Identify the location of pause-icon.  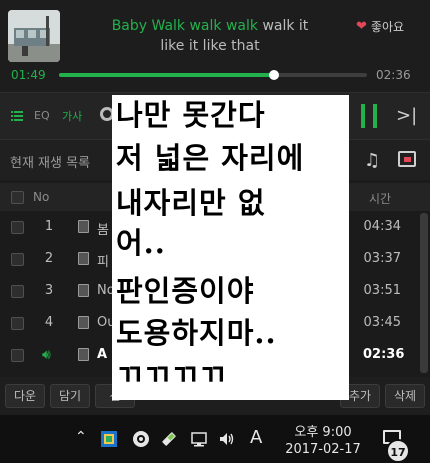
(363, 116).